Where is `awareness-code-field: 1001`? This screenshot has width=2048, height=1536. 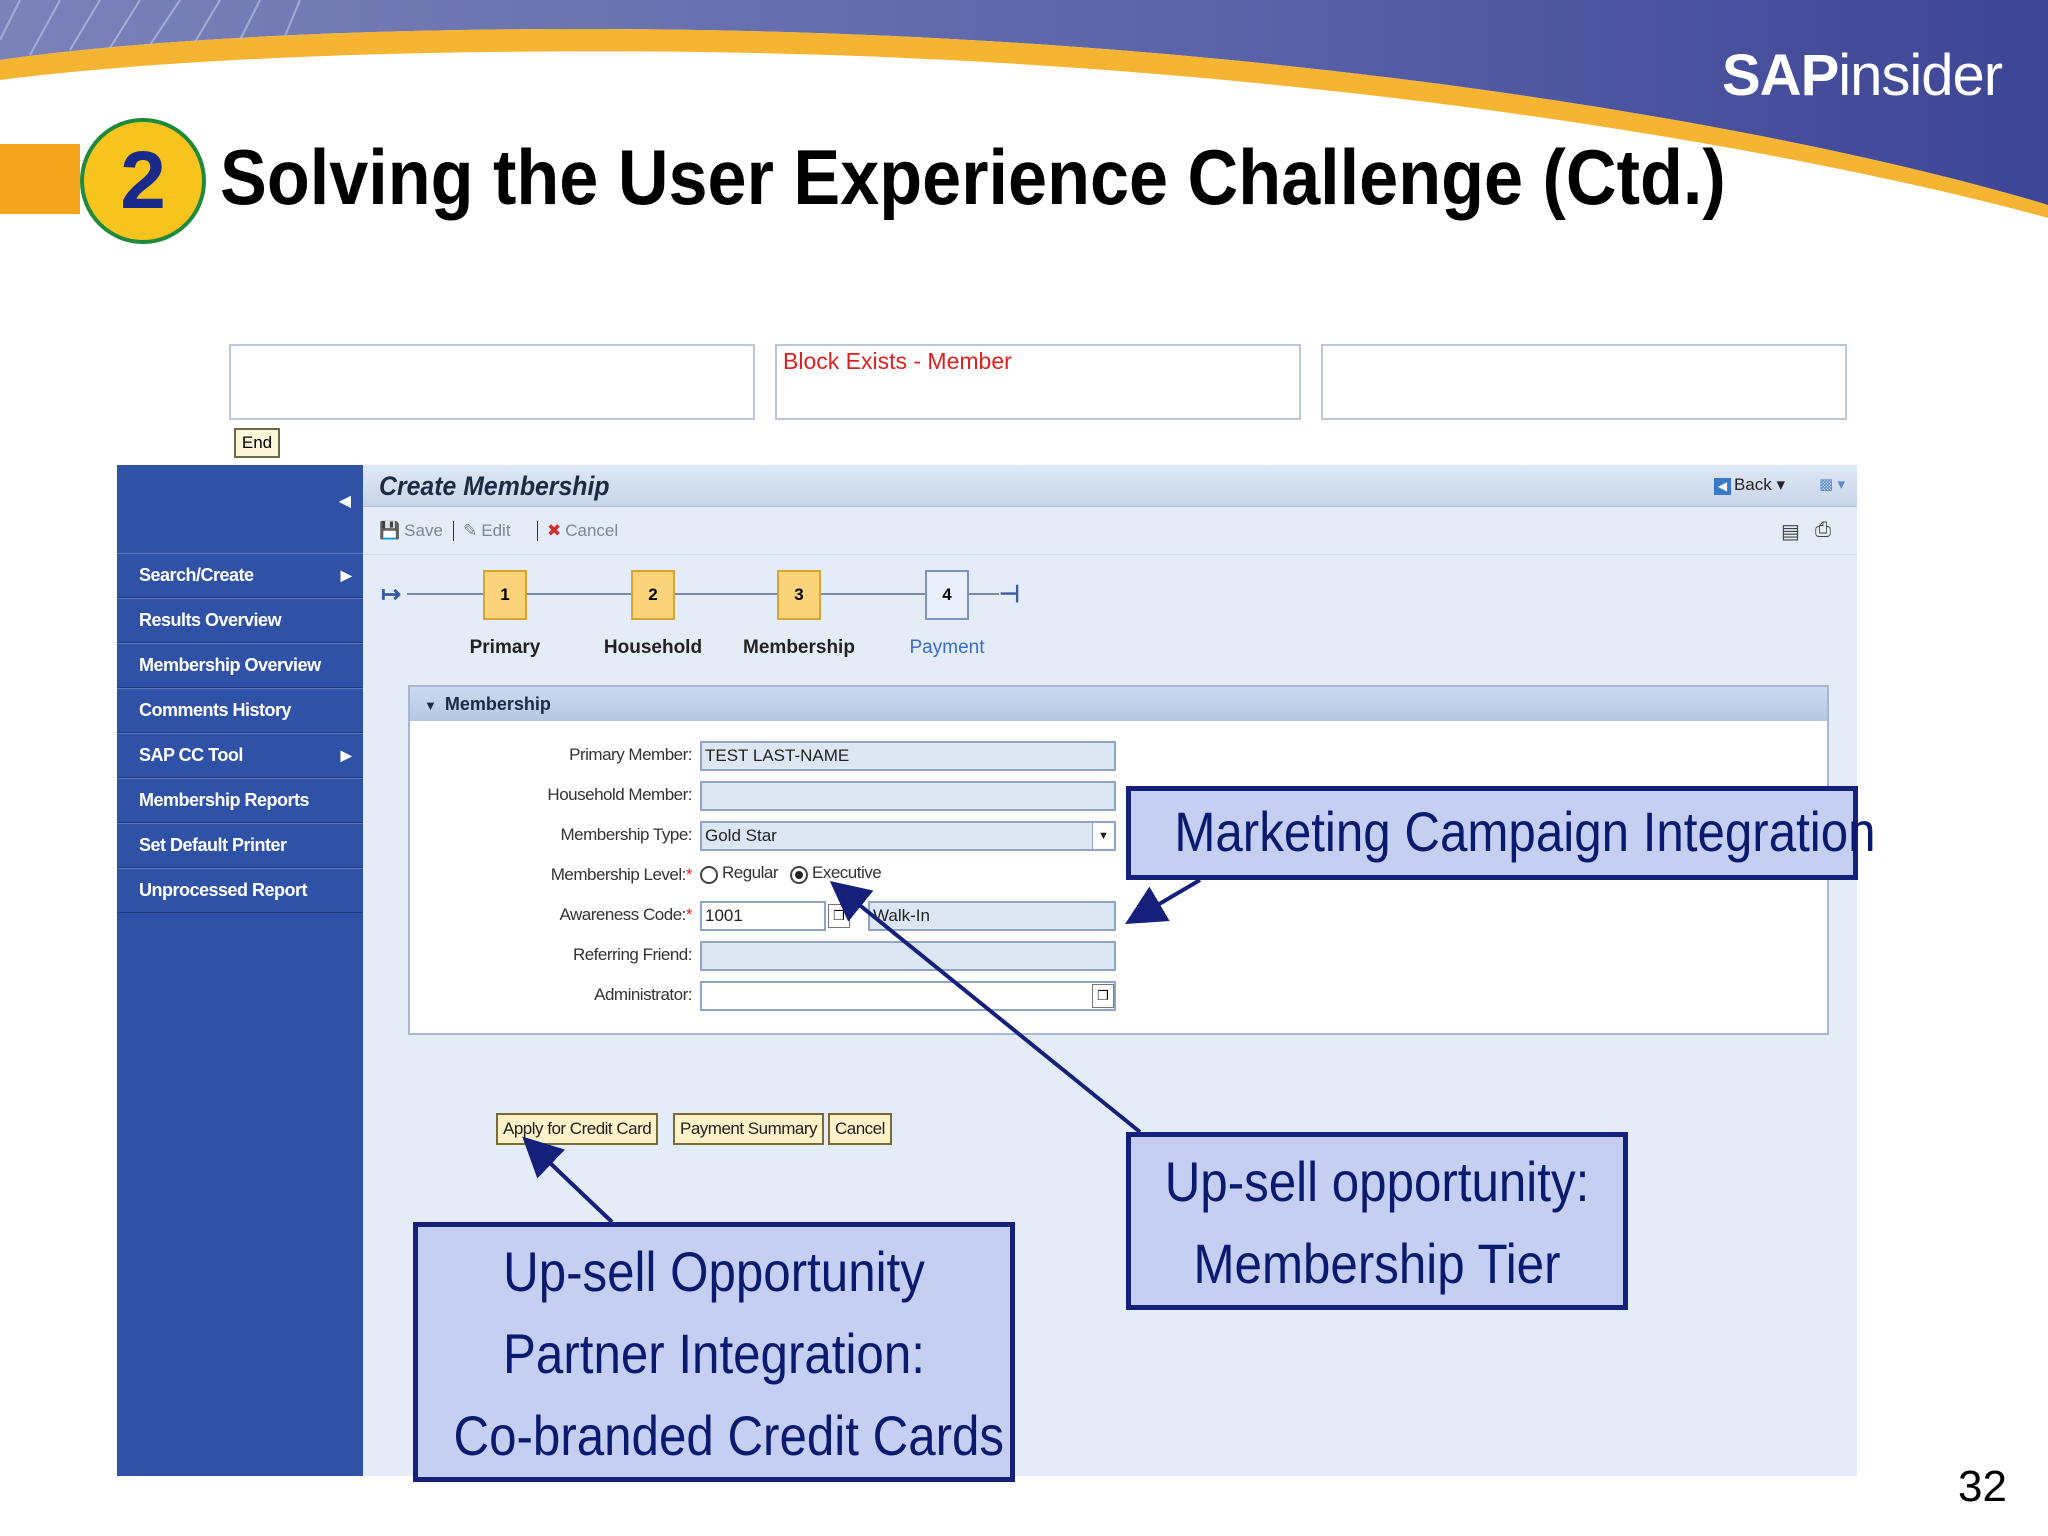 awareness-code-field: 1001 is located at coordinates (763, 916).